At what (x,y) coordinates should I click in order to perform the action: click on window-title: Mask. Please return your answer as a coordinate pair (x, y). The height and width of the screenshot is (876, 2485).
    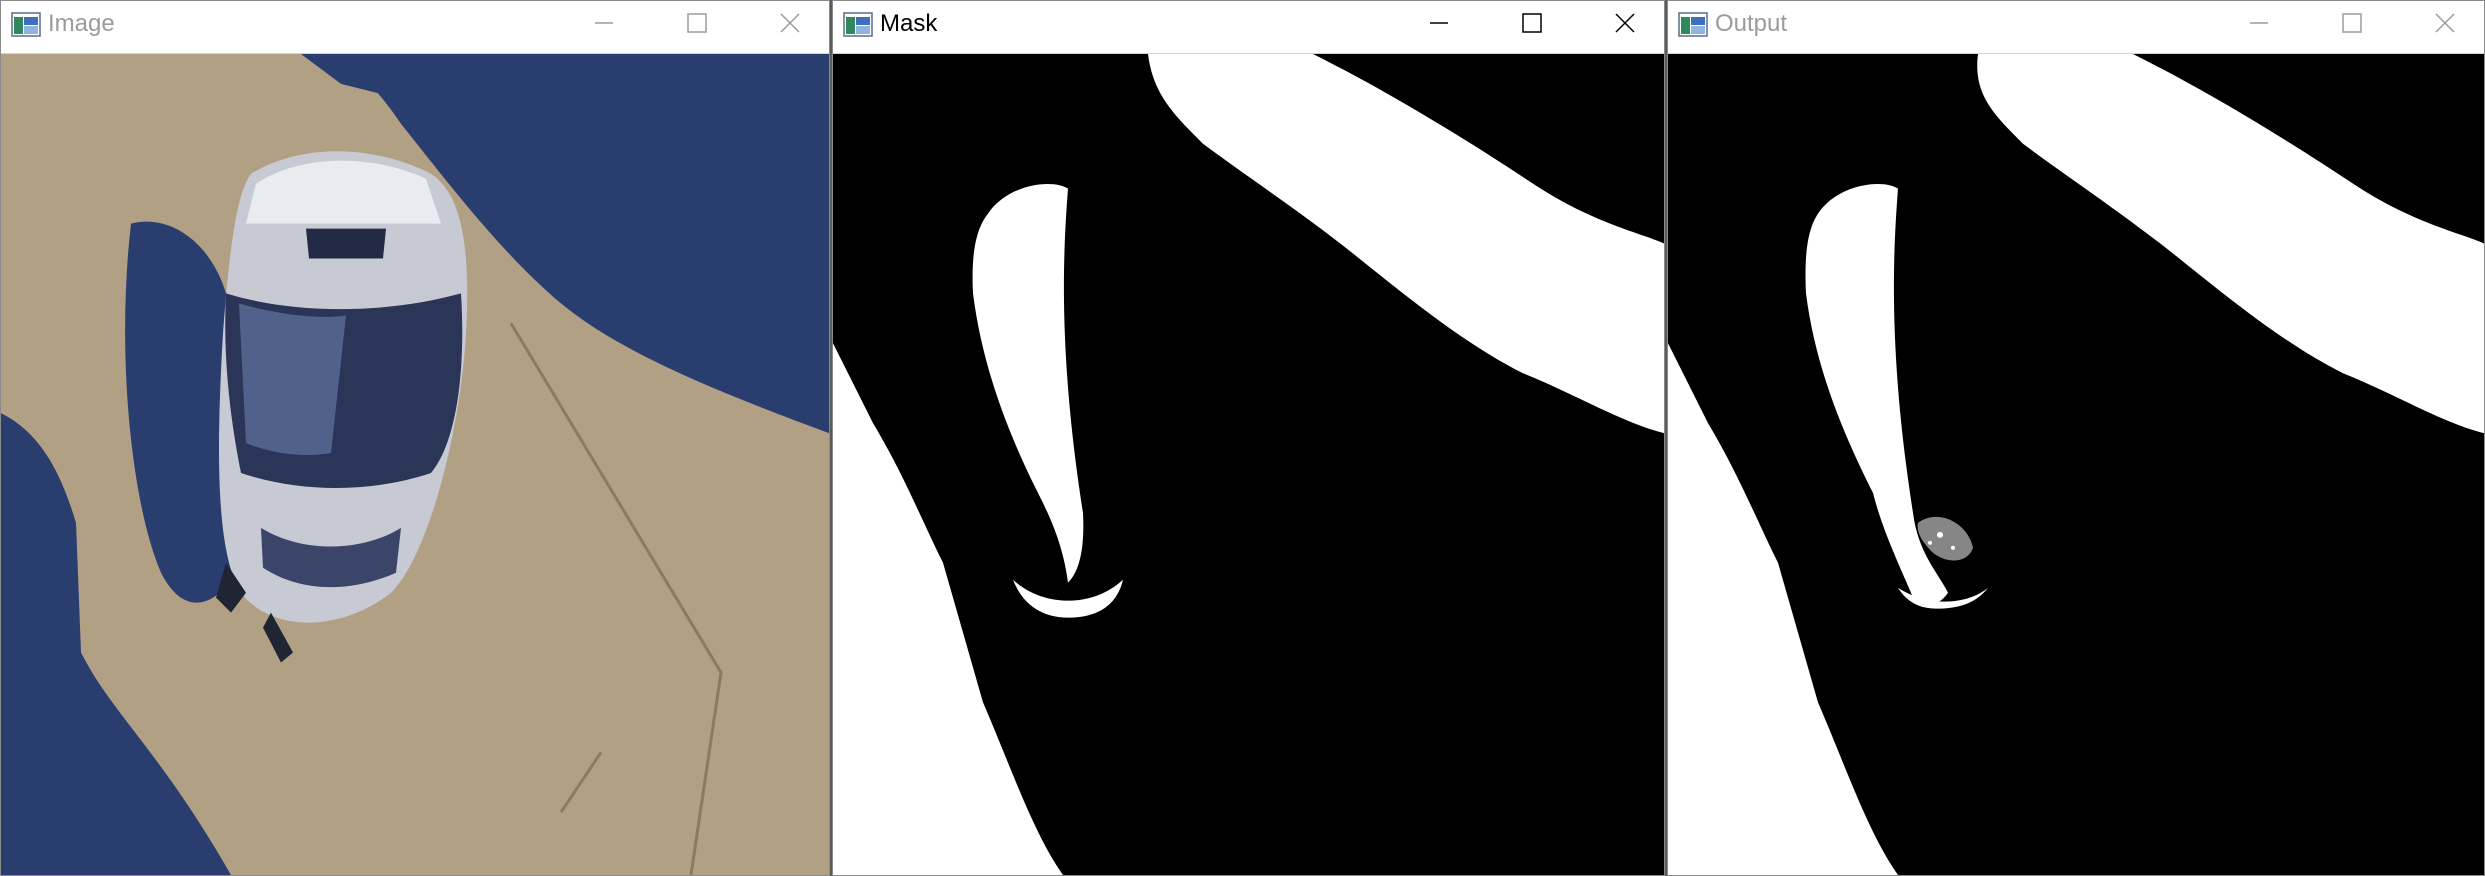
    Looking at the image, I should click on (909, 23).